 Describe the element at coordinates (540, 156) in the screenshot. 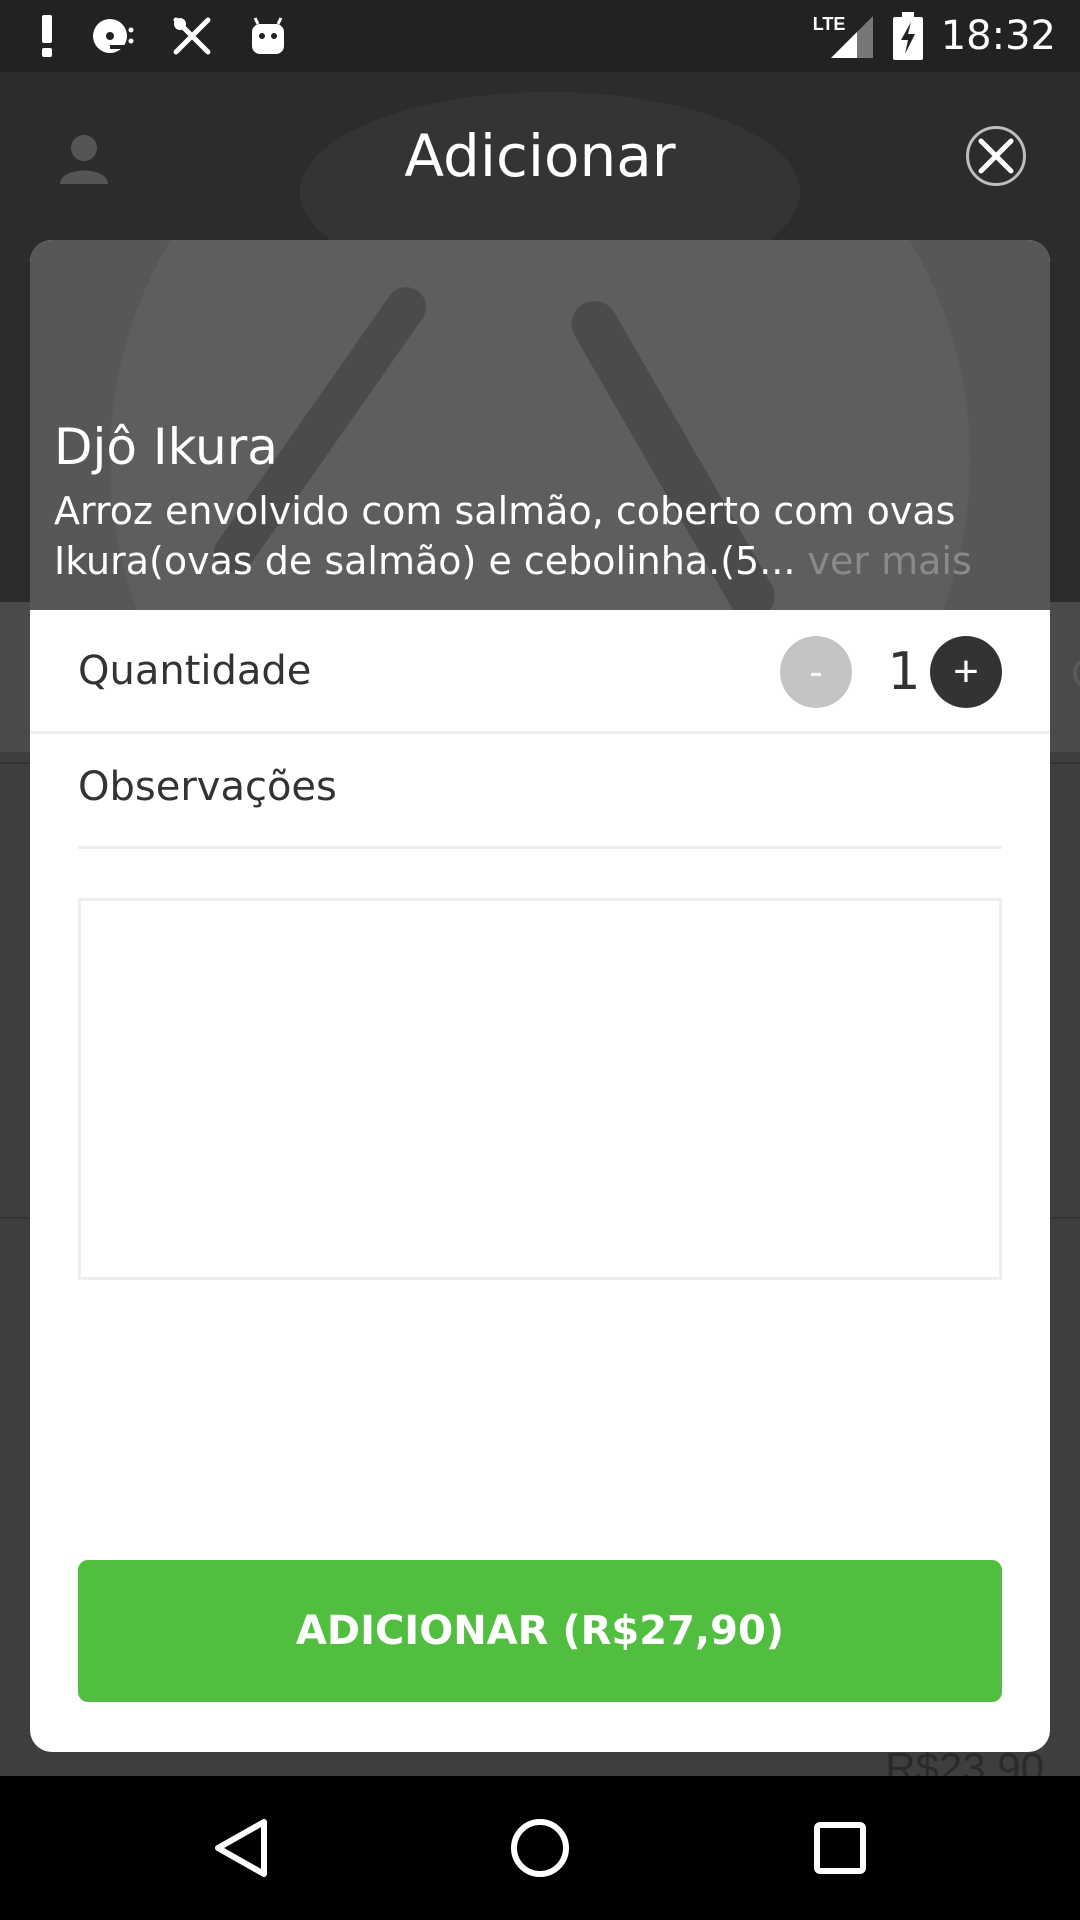

I see `dialog-title: Adicionar` at that location.